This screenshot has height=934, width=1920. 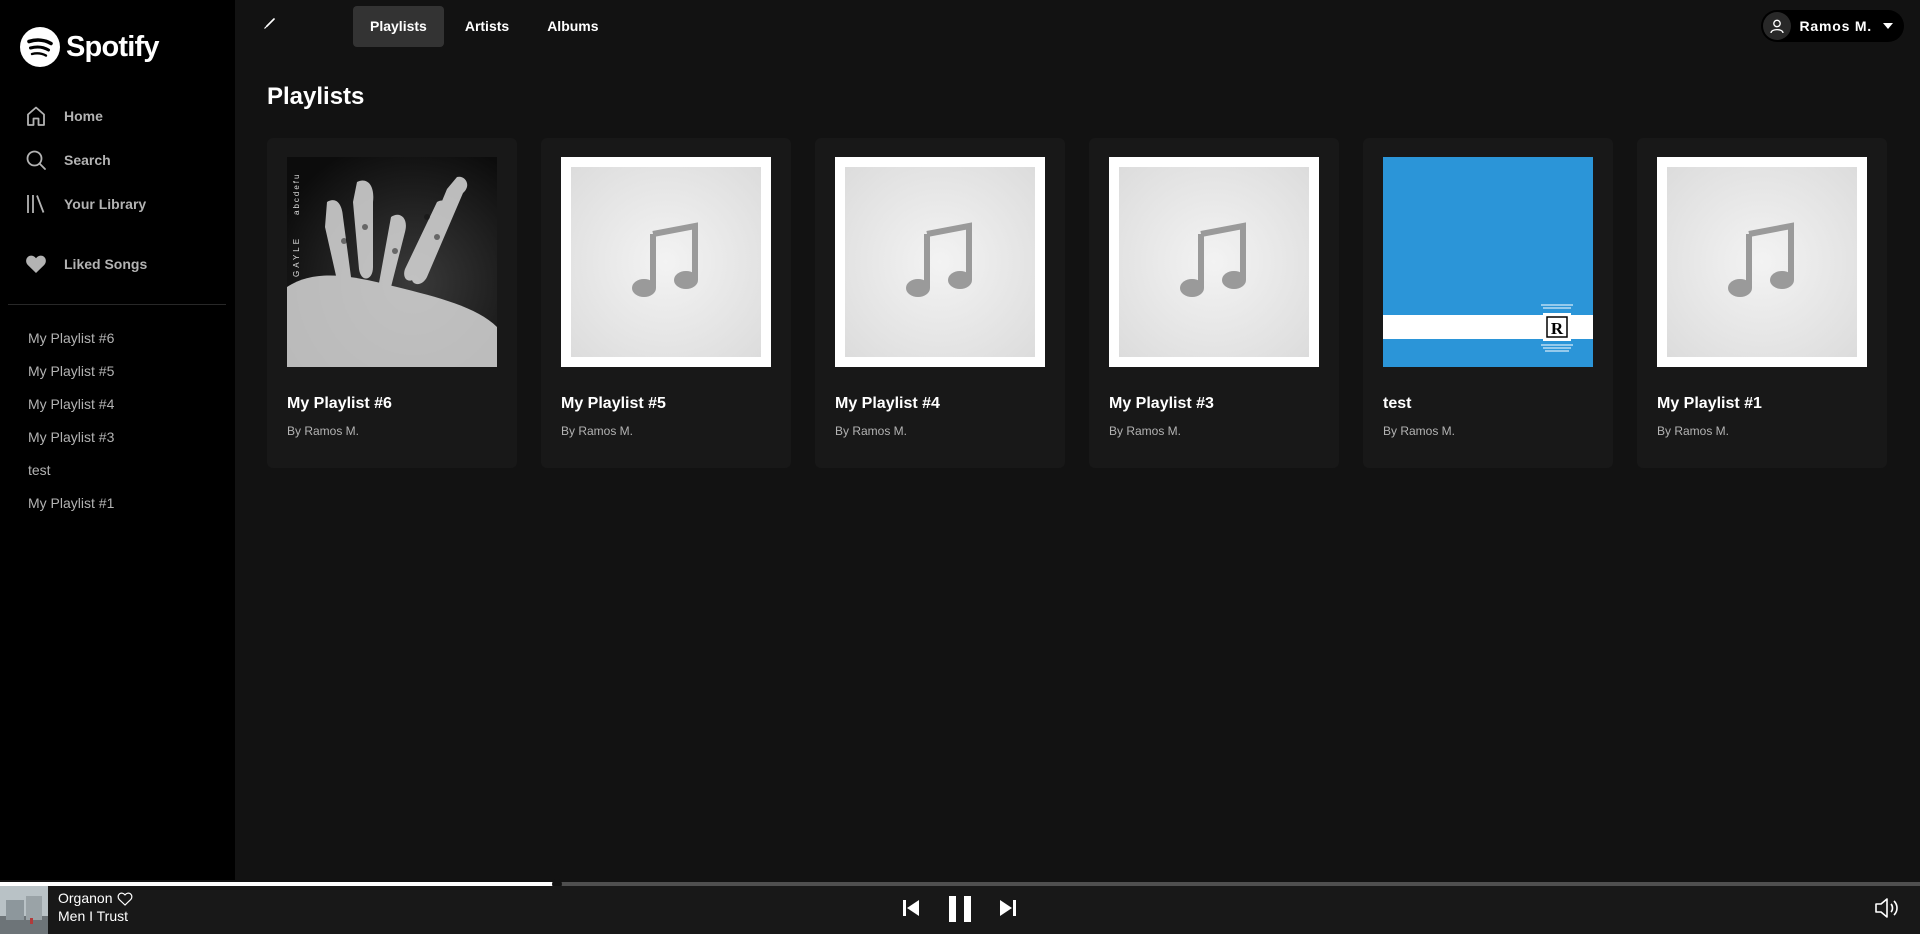 What do you see at coordinates (296, 194) in the screenshot?
I see `album-art-album-text: abcdefu` at bounding box center [296, 194].